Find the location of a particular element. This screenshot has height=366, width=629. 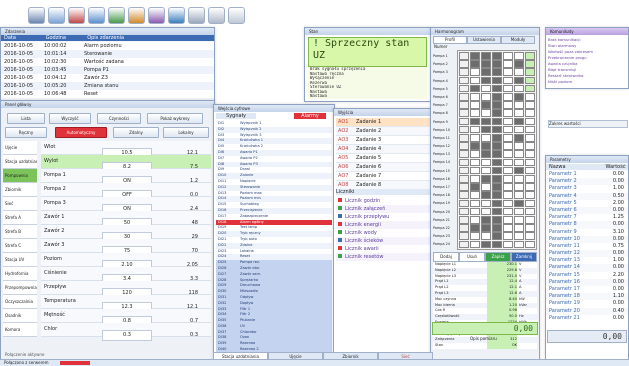

param-row: Parametr 10 0.00 is located at coordinates (587, 239).